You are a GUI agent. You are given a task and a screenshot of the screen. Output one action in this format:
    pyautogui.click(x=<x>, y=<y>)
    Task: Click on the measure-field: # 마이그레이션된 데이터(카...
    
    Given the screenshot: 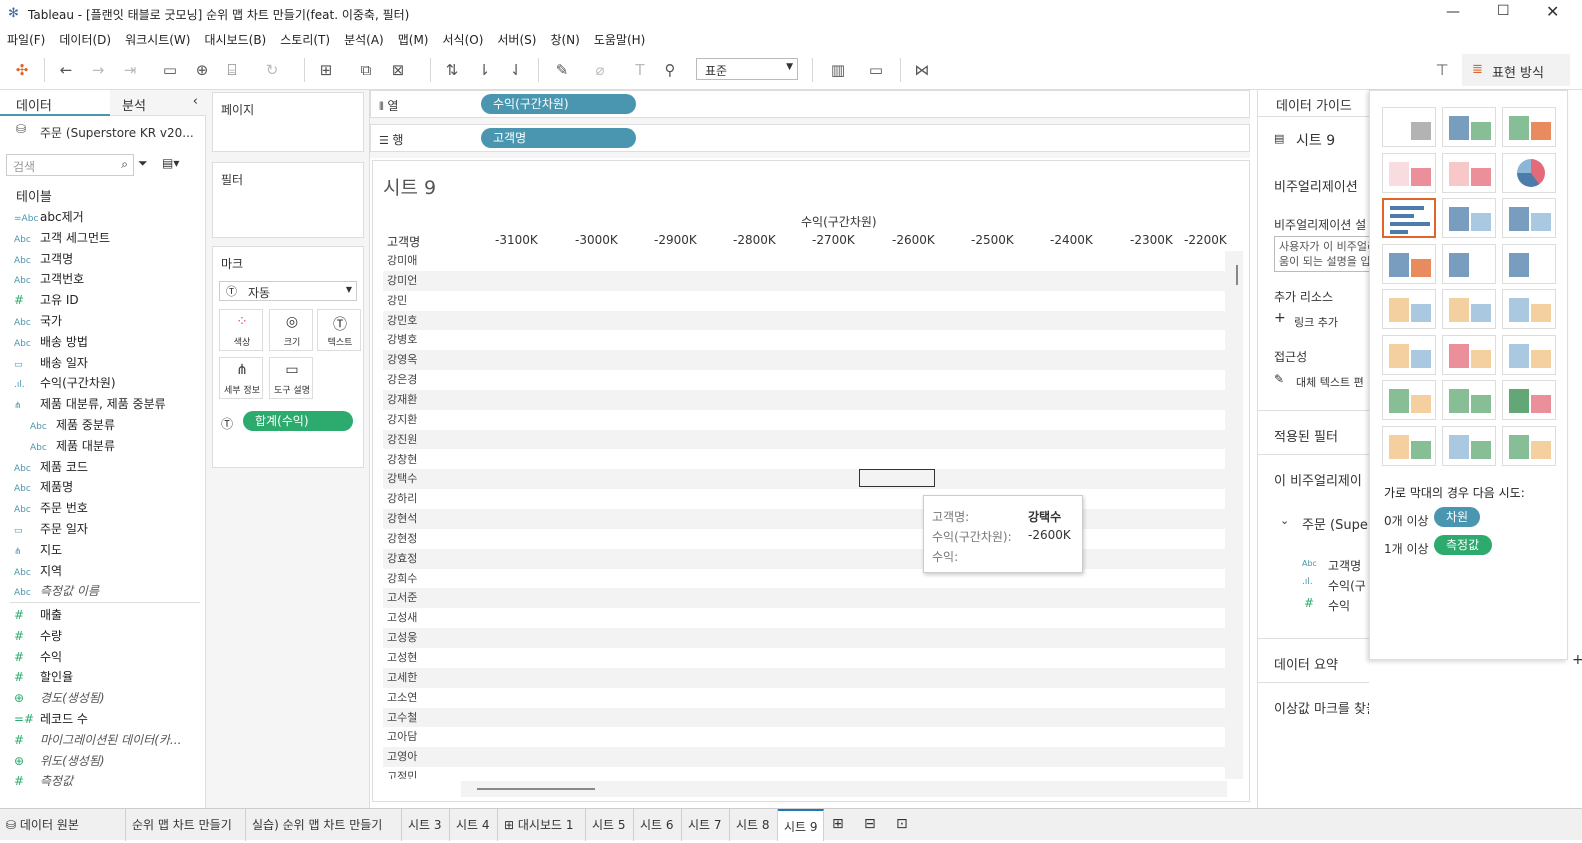 What is the action you would take?
    pyautogui.click(x=97, y=739)
    